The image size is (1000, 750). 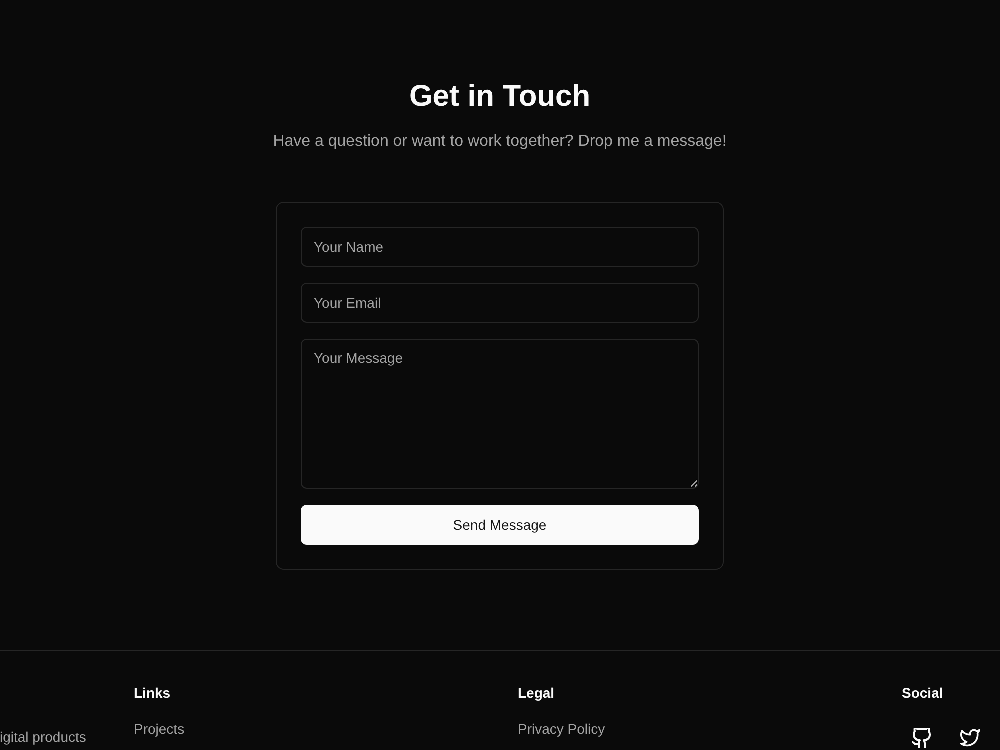 What do you see at coordinates (970, 738) in the screenshot?
I see `twitter-icon` at bounding box center [970, 738].